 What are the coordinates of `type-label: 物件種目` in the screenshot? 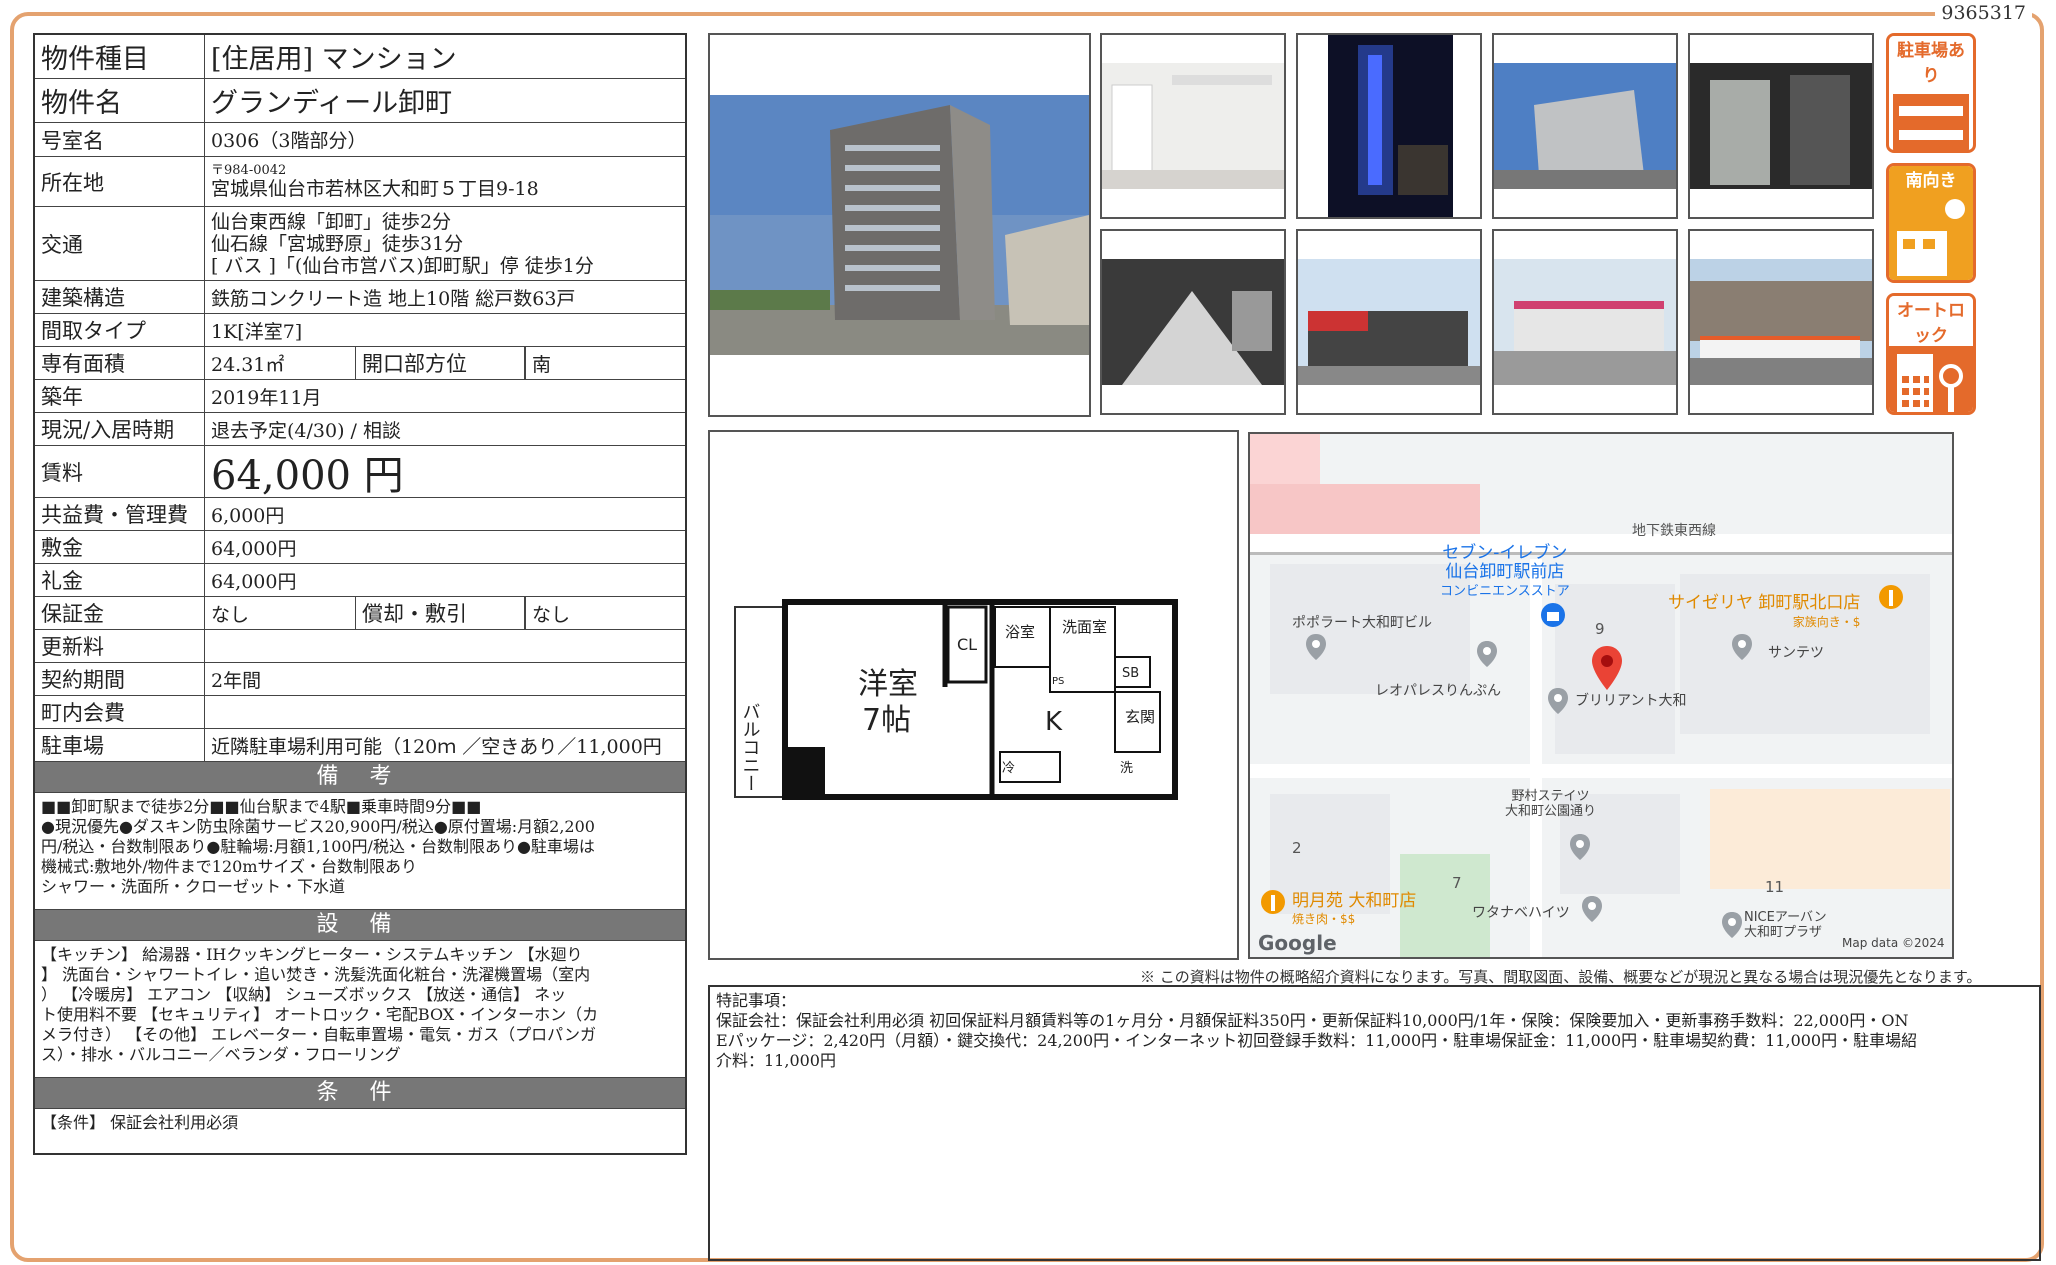 It's located at (120, 56).